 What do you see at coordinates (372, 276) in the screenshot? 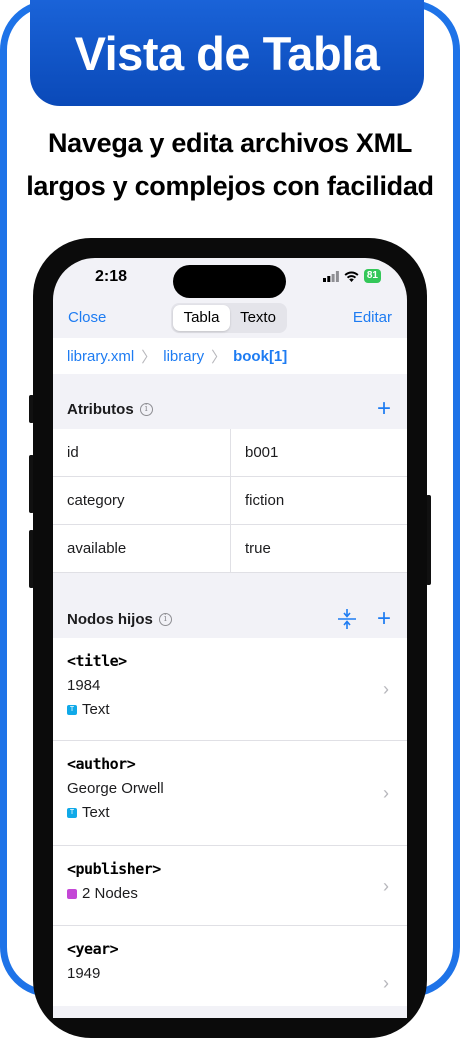
I see `battery-indicator: 81` at bounding box center [372, 276].